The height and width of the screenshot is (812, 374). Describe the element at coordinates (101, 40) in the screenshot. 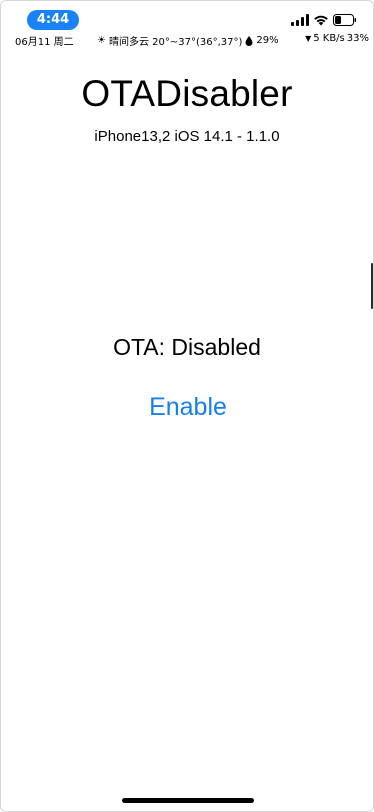

I see `sun-icon: ☀` at that location.